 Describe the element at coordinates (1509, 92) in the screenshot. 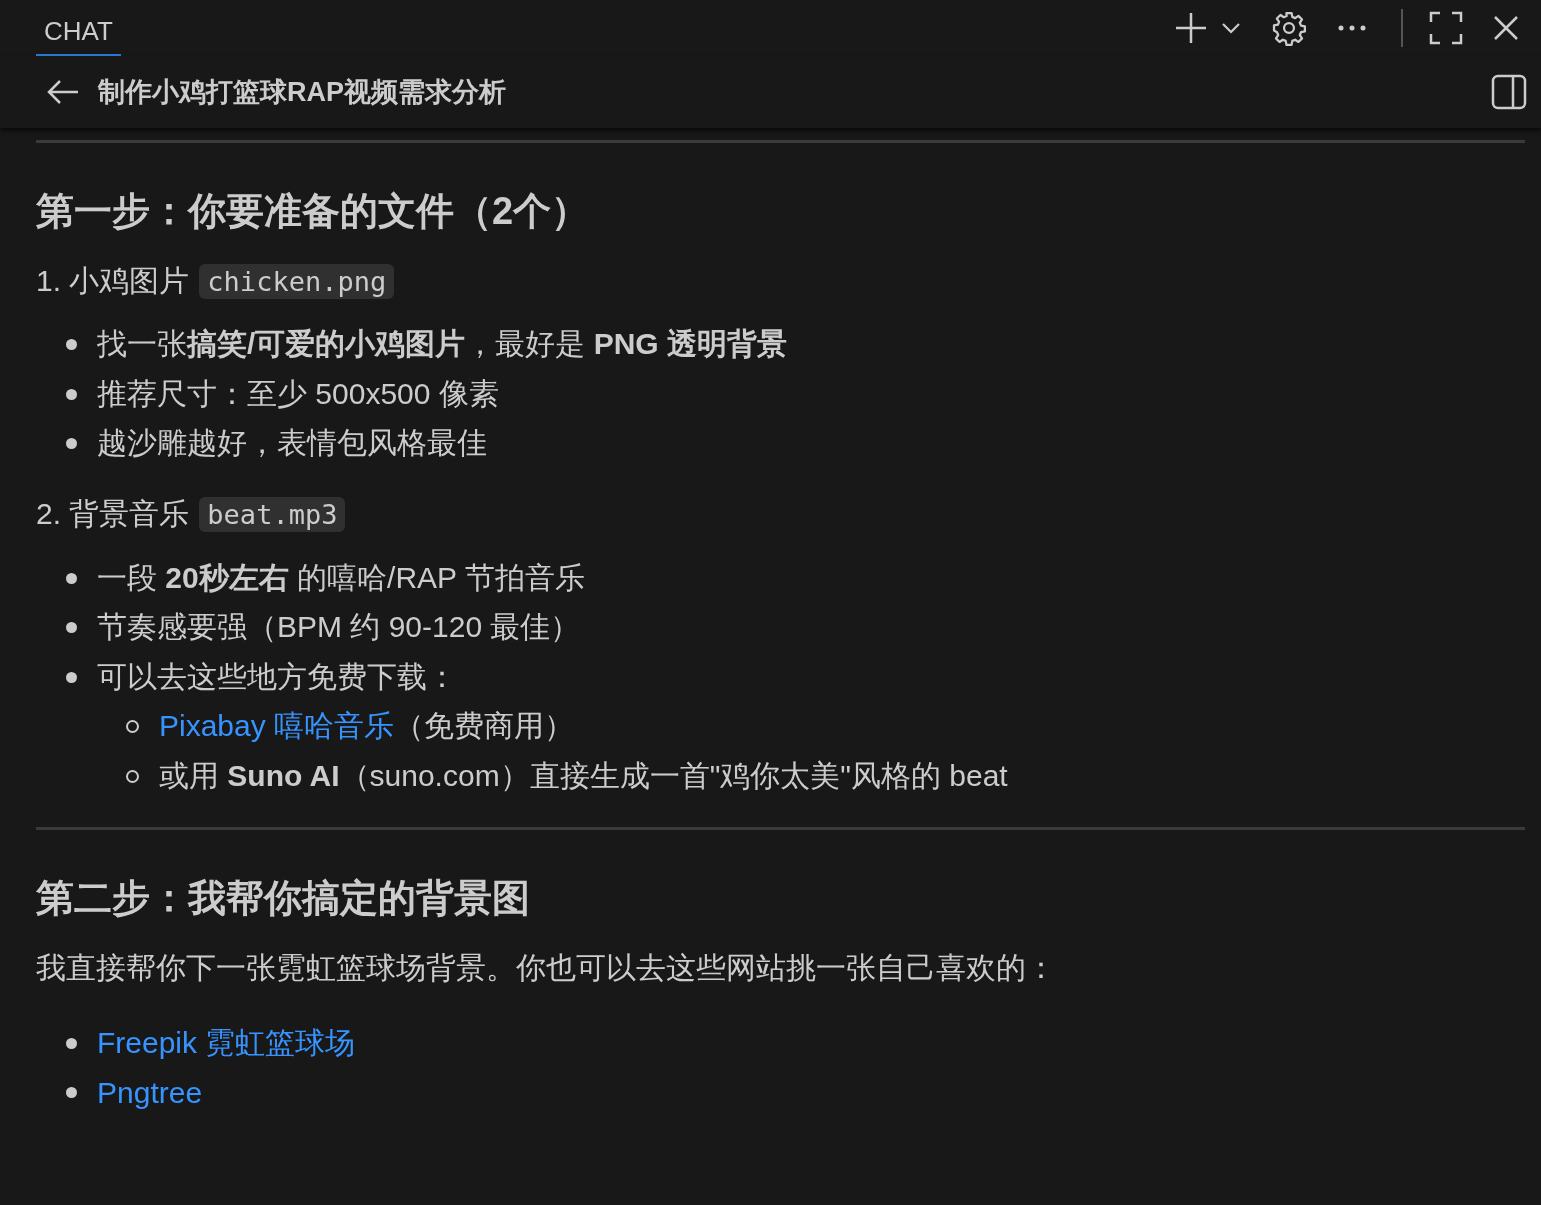

I see `split-panel-icon` at that location.